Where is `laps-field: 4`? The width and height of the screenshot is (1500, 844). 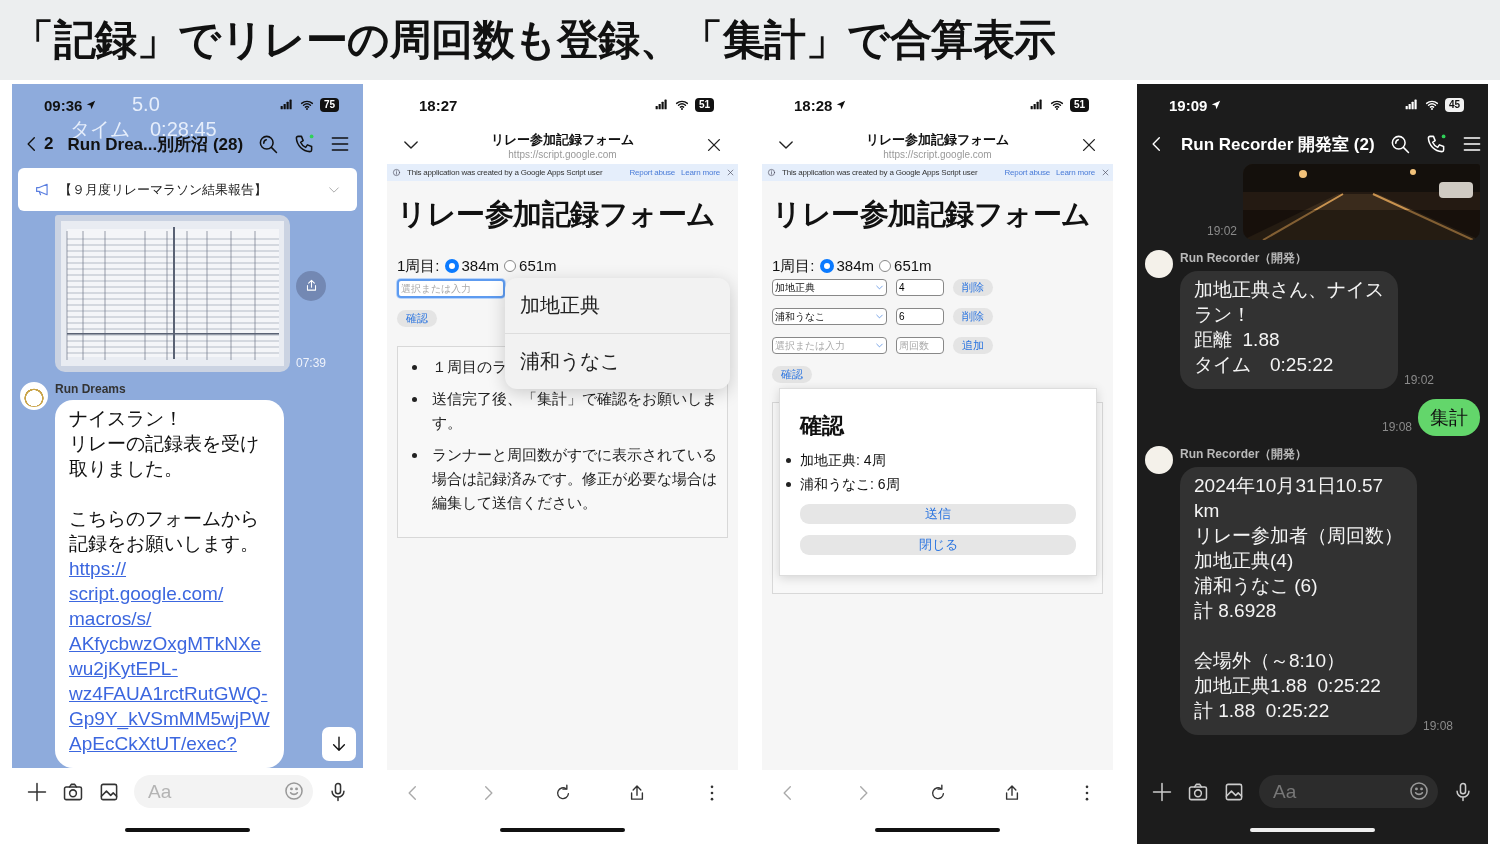
laps-field: 4 is located at coordinates (920, 287).